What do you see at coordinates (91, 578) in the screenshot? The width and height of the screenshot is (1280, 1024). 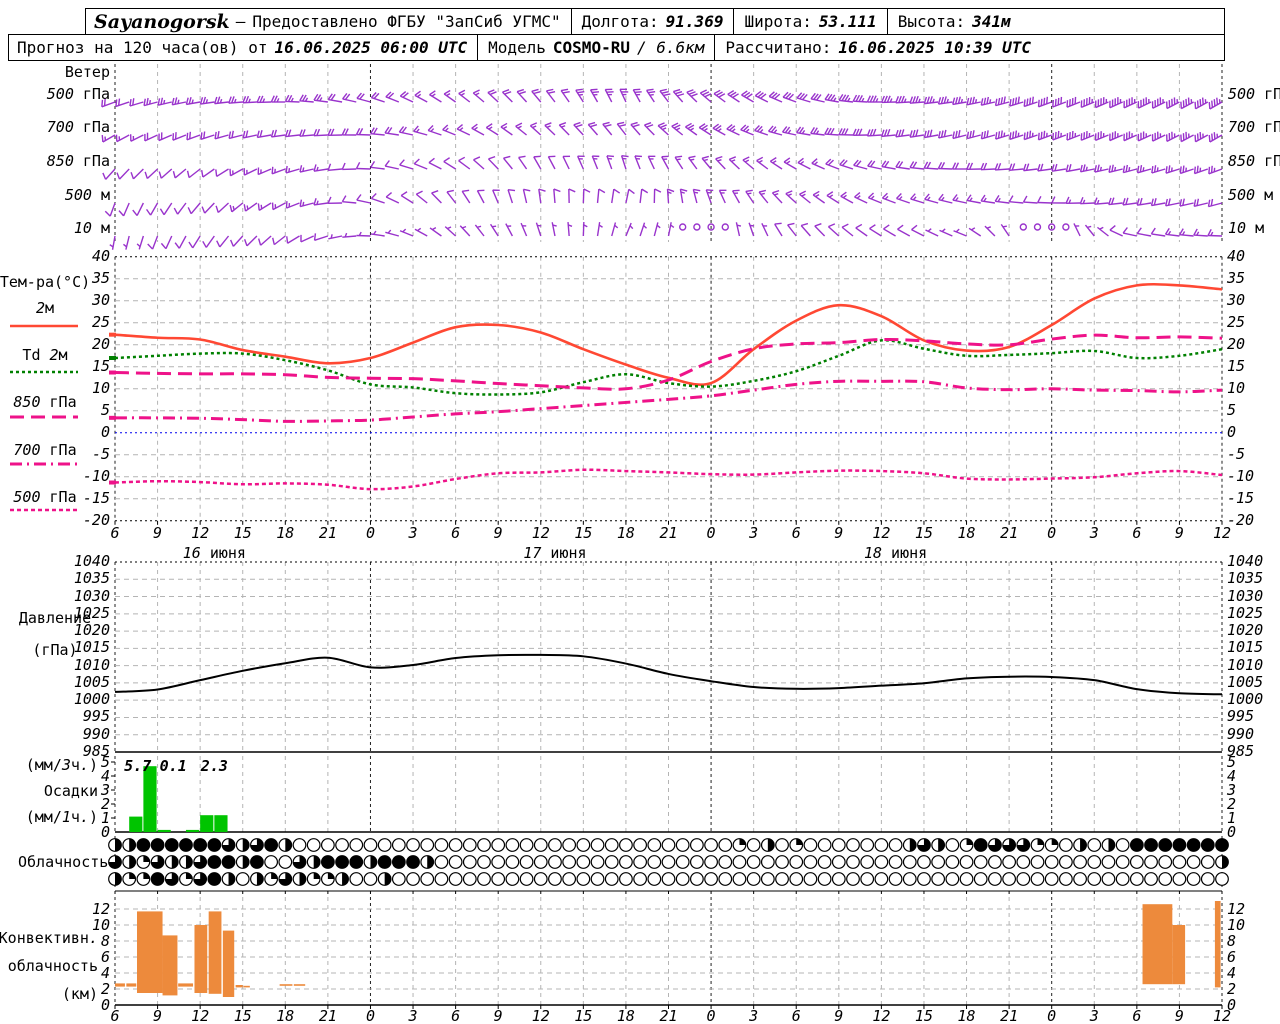 I see `pressure-ytick-left: 1035` at bounding box center [91, 578].